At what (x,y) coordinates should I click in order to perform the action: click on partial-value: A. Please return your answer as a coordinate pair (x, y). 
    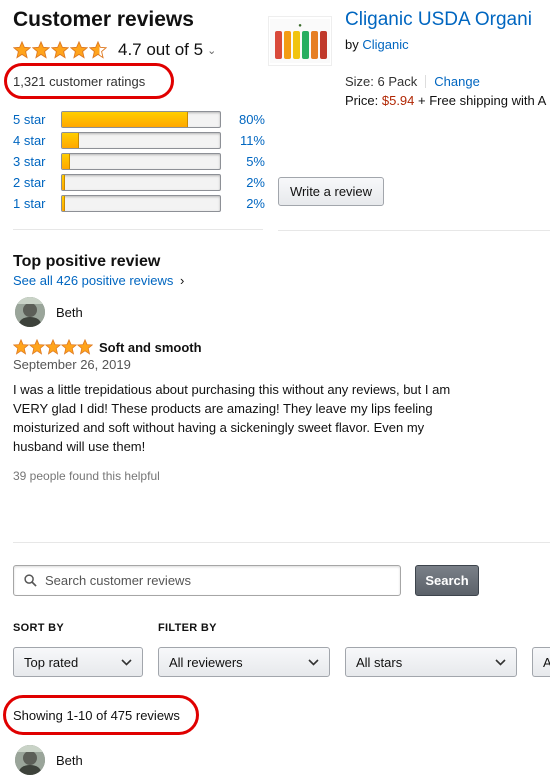
    Looking at the image, I should click on (546, 662).